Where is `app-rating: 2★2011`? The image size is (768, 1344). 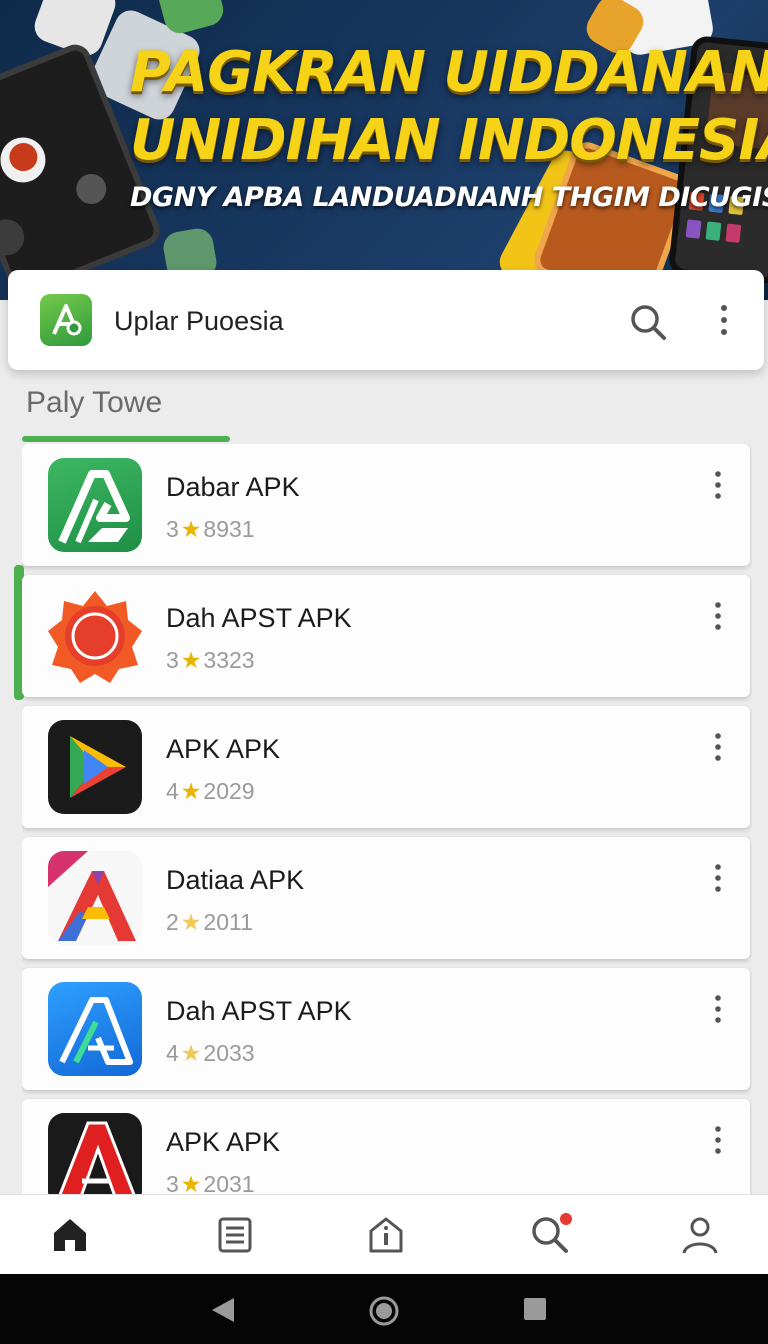 app-rating: 2★2011 is located at coordinates (209, 922).